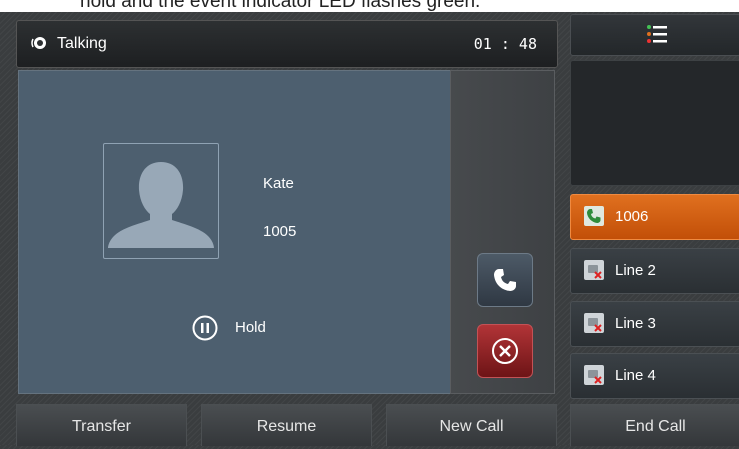 The image size is (739, 449). I want to click on call-timer: 01 : 48, so click(505, 44).